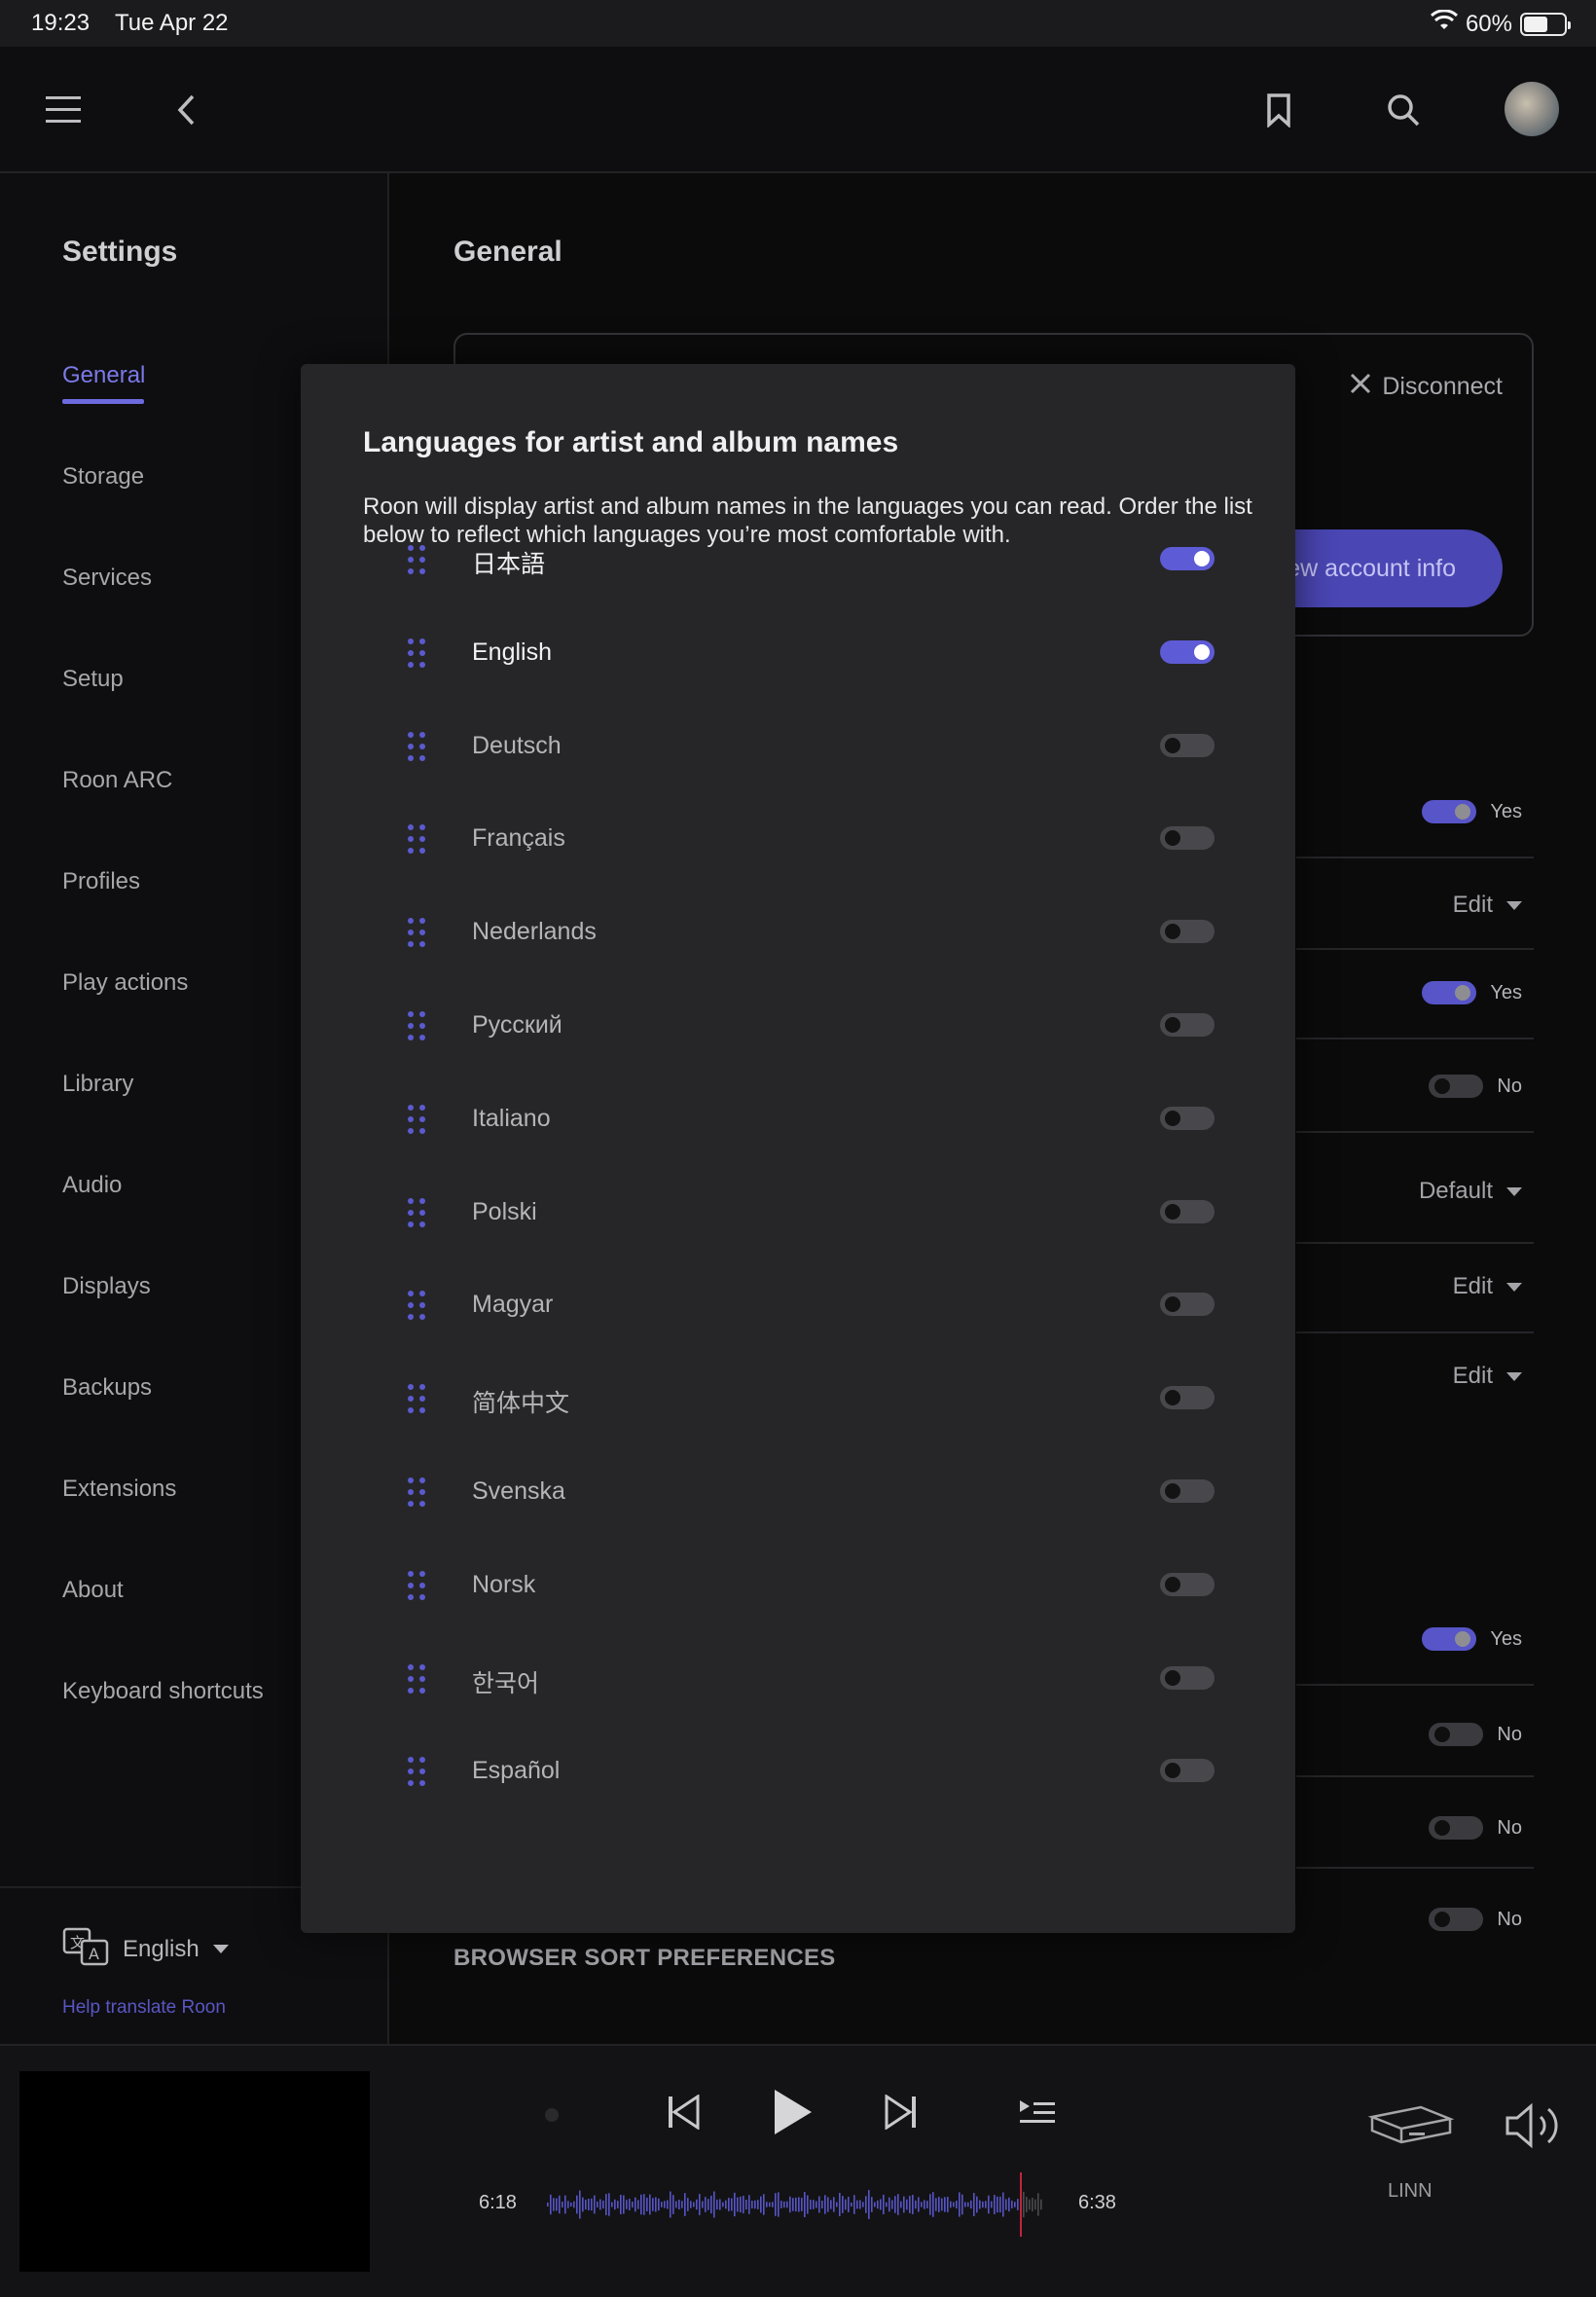  What do you see at coordinates (117, 780) in the screenshot?
I see `sidebar-item-roon-arc: Roon ARC` at bounding box center [117, 780].